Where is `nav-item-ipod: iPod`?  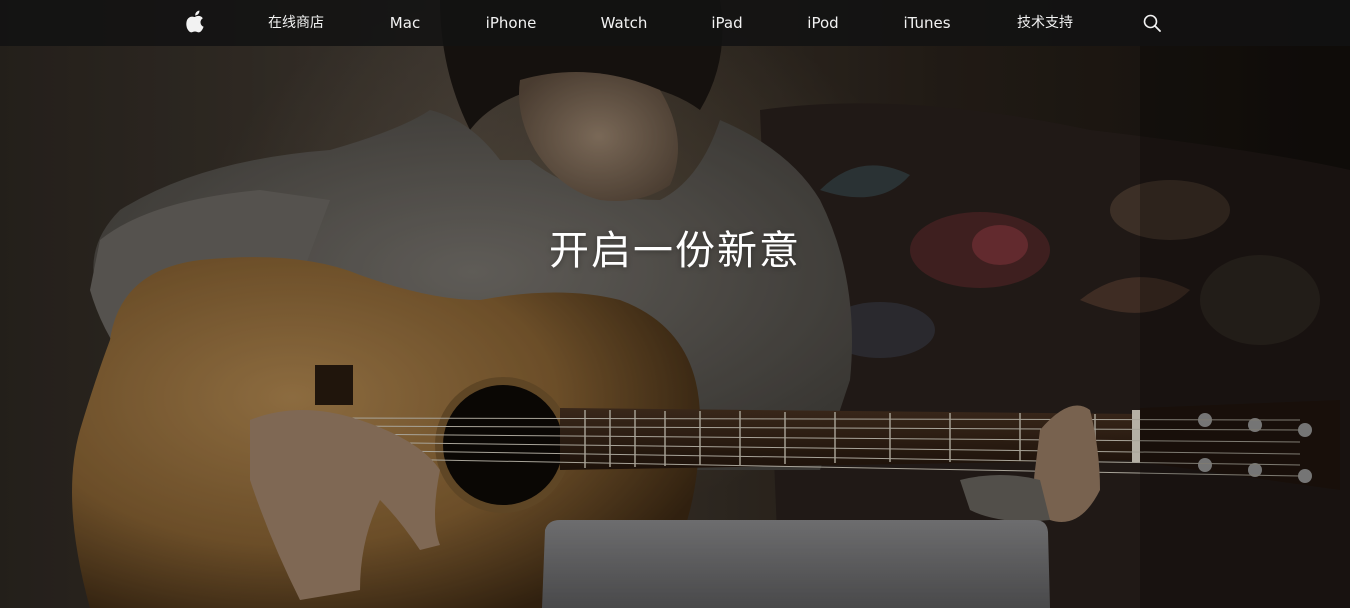 nav-item-ipod: iPod is located at coordinates (822, 23).